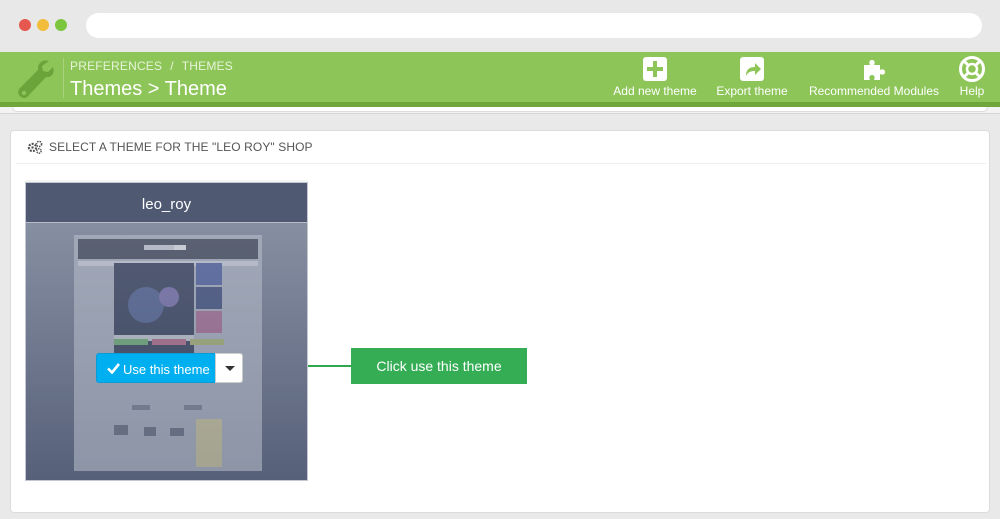 This screenshot has width=1000, height=519. I want to click on theme-options-dropdown-button, so click(229, 368).